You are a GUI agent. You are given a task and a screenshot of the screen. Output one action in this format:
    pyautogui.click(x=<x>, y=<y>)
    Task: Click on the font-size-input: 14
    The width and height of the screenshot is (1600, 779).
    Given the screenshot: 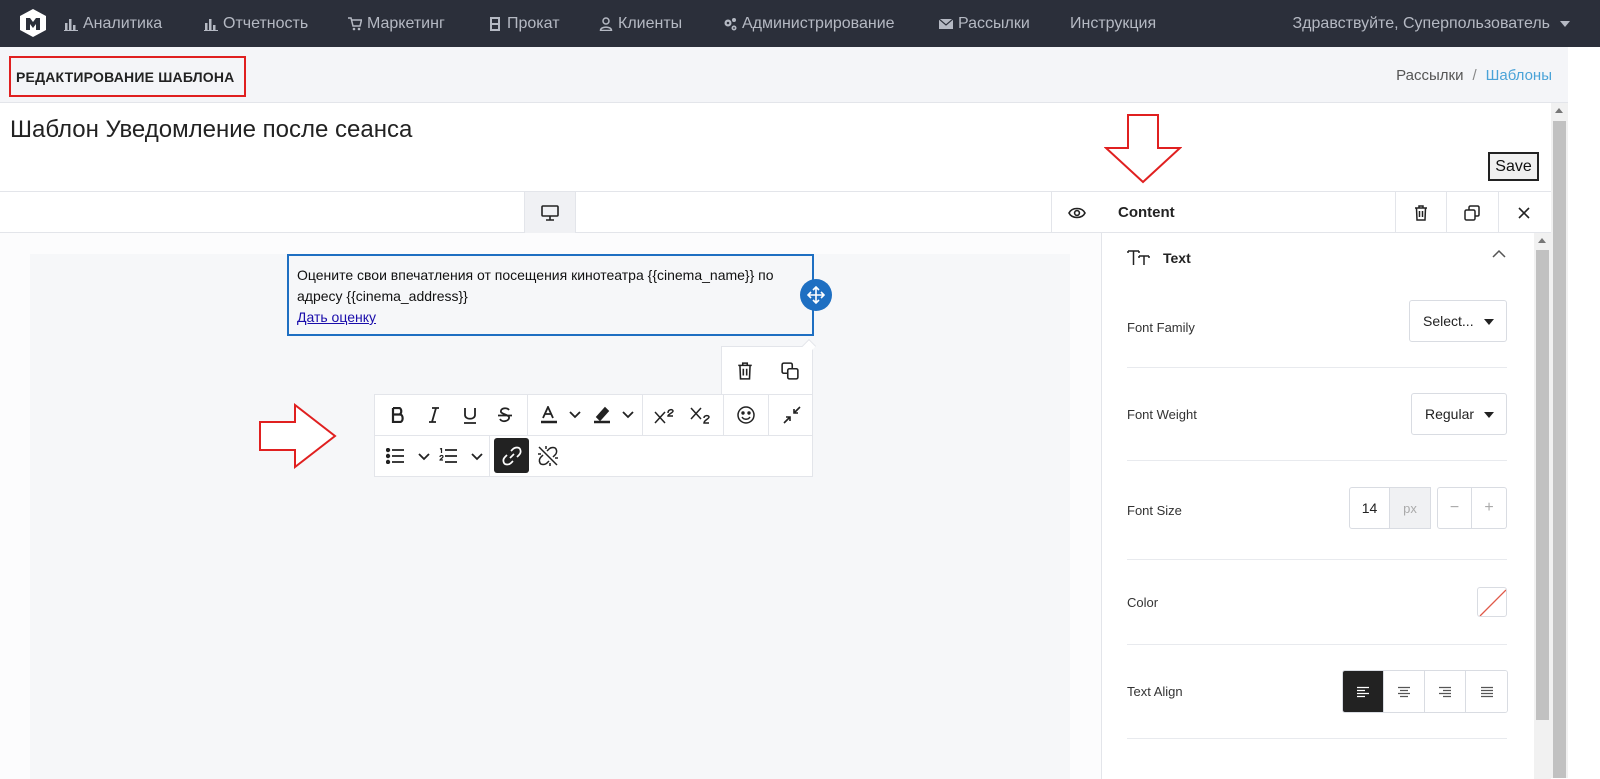 What is the action you would take?
    pyautogui.click(x=1369, y=508)
    